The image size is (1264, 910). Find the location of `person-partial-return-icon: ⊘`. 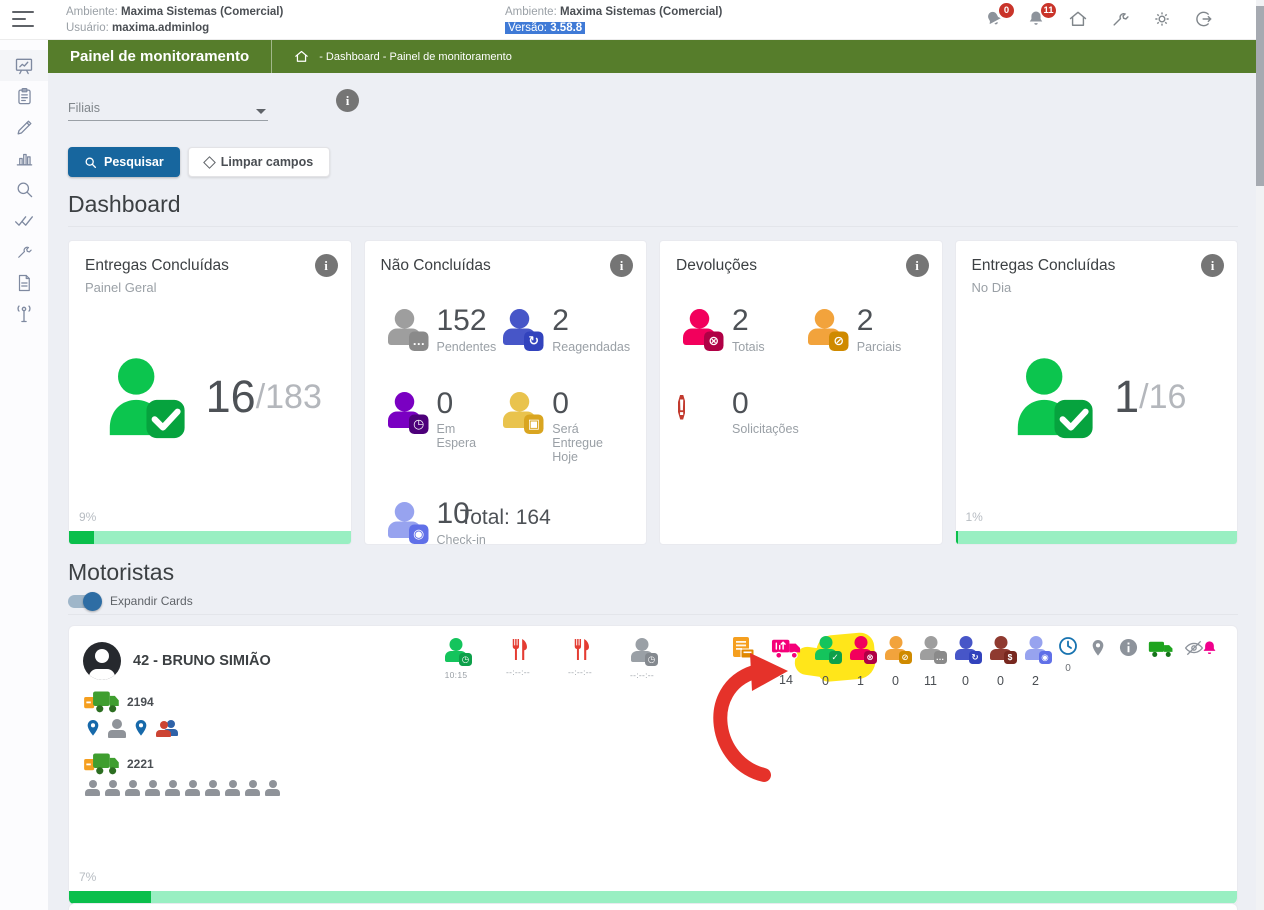

person-partial-return-icon: ⊘ is located at coordinates (827, 330).